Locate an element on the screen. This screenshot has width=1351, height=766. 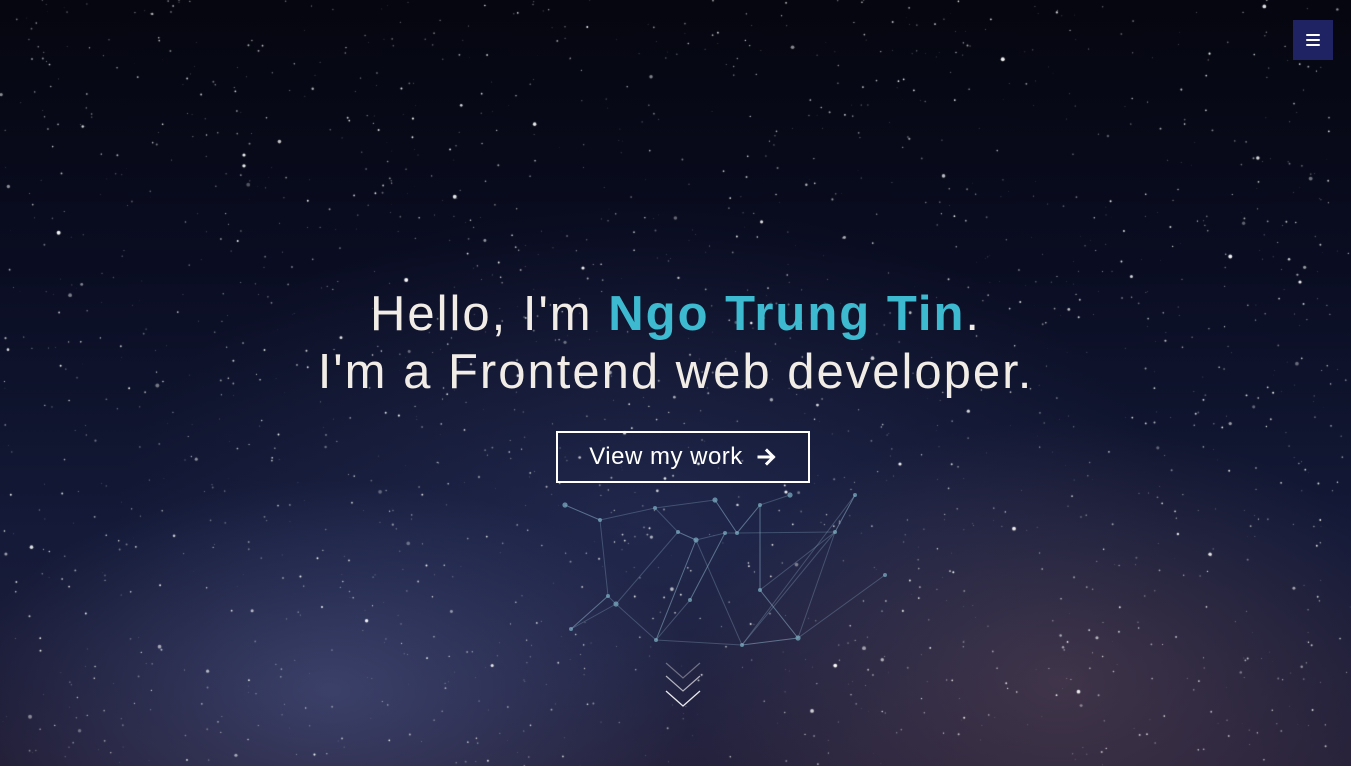
menu-button is located at coordinates (1313, 40).